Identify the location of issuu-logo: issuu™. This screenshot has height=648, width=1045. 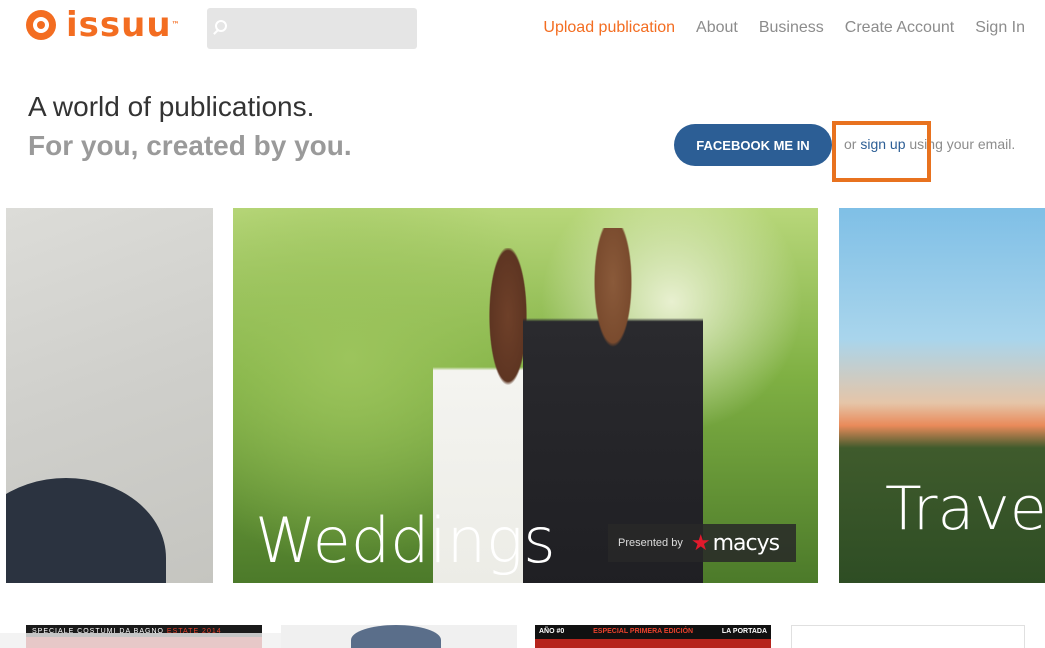
(103, 25).